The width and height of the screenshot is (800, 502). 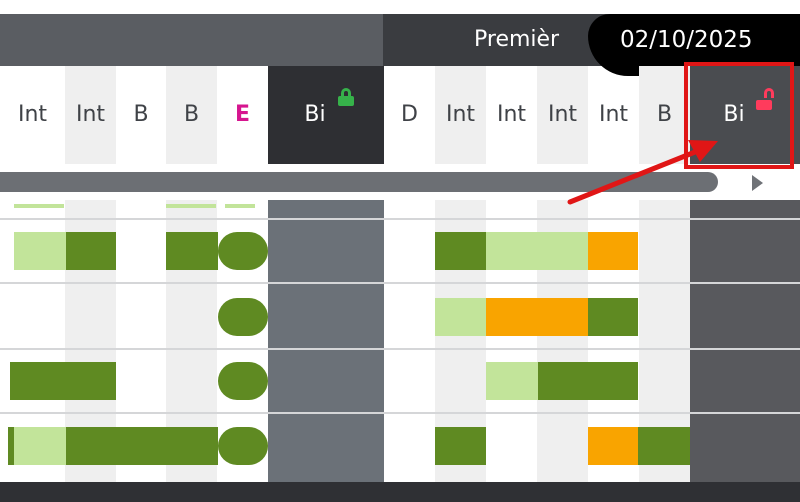 I want to click on locked-column-background, so click(x=326, y=341).